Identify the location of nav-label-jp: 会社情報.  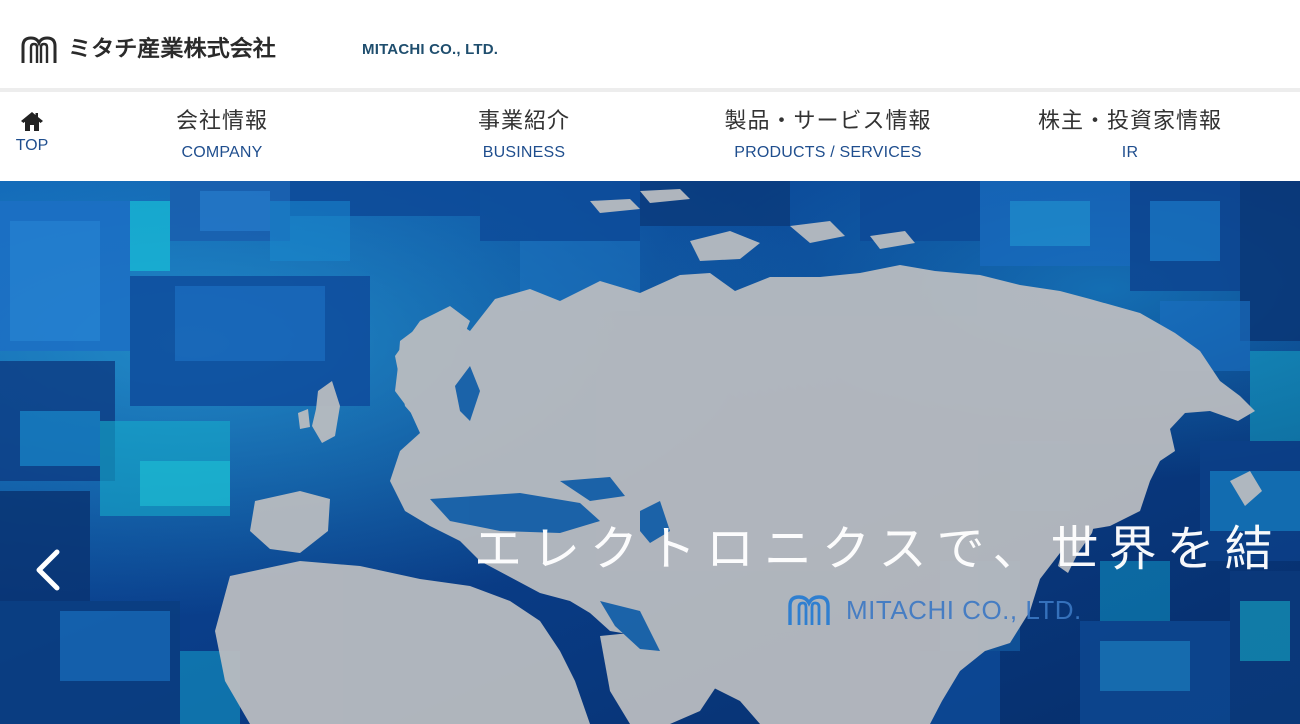
(221, 121).